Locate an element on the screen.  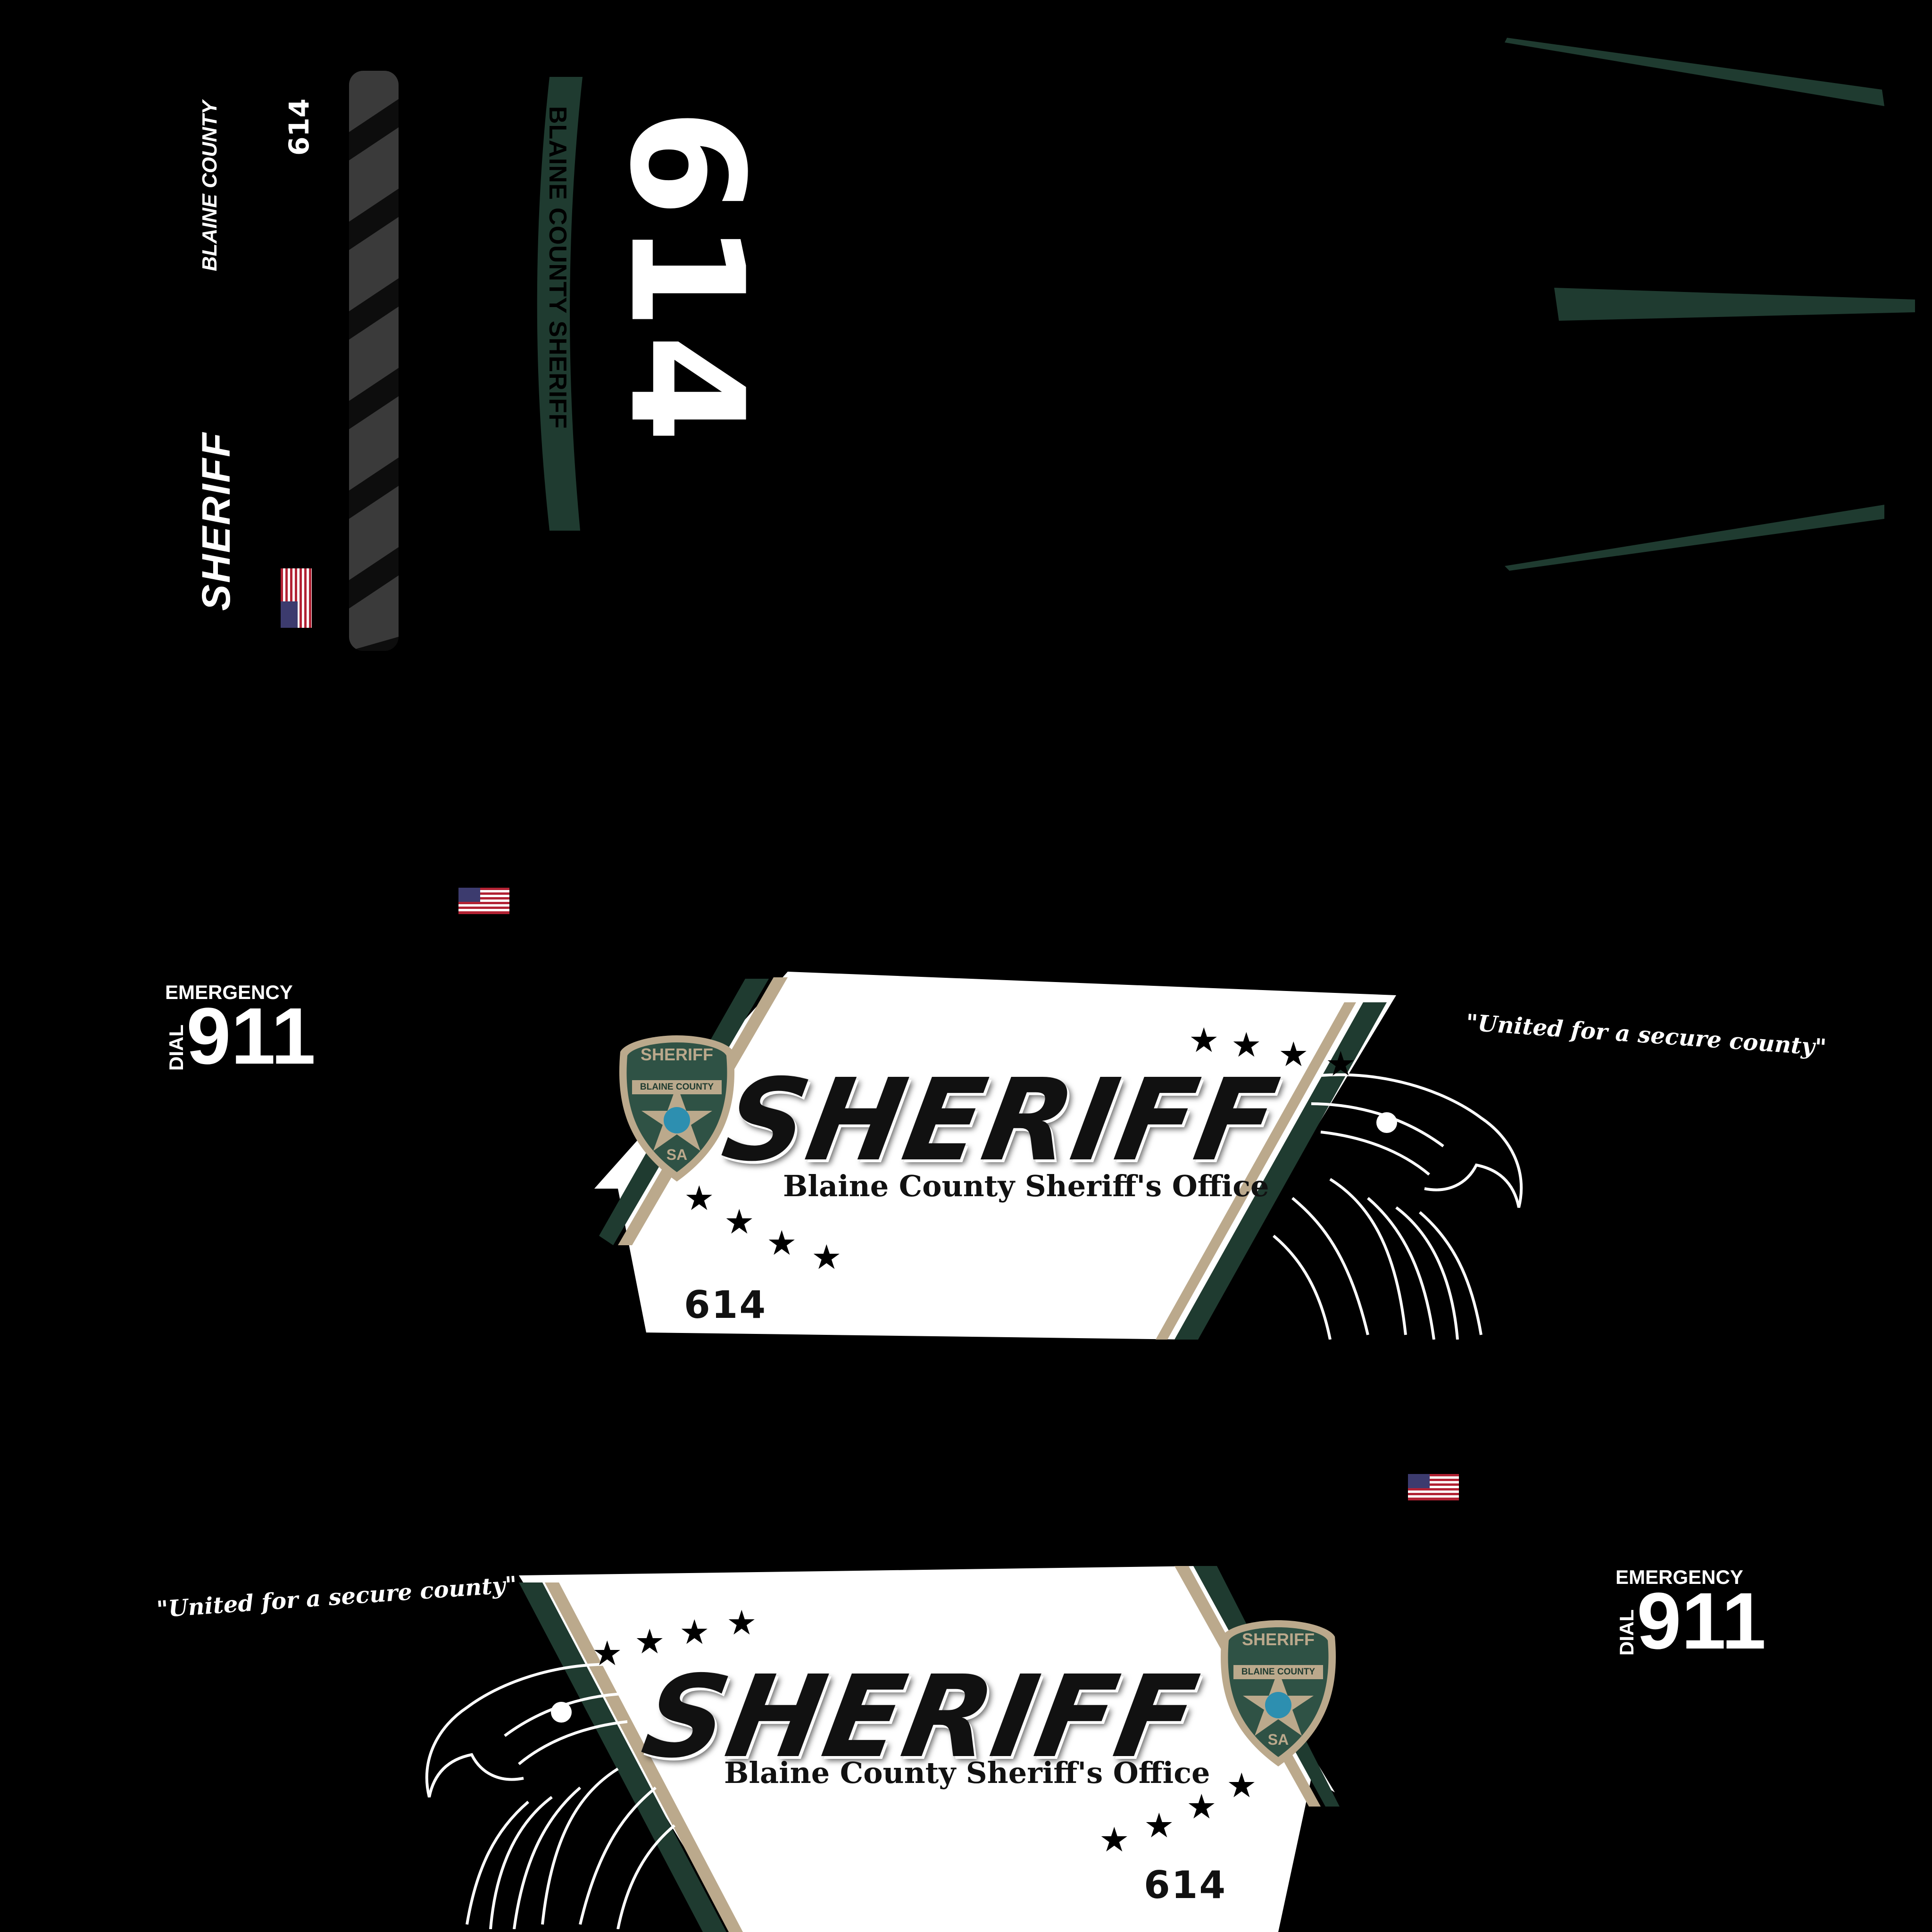
roof-blaine-county-text: BLAINE COUNTY is located at coordinates (209, 186).